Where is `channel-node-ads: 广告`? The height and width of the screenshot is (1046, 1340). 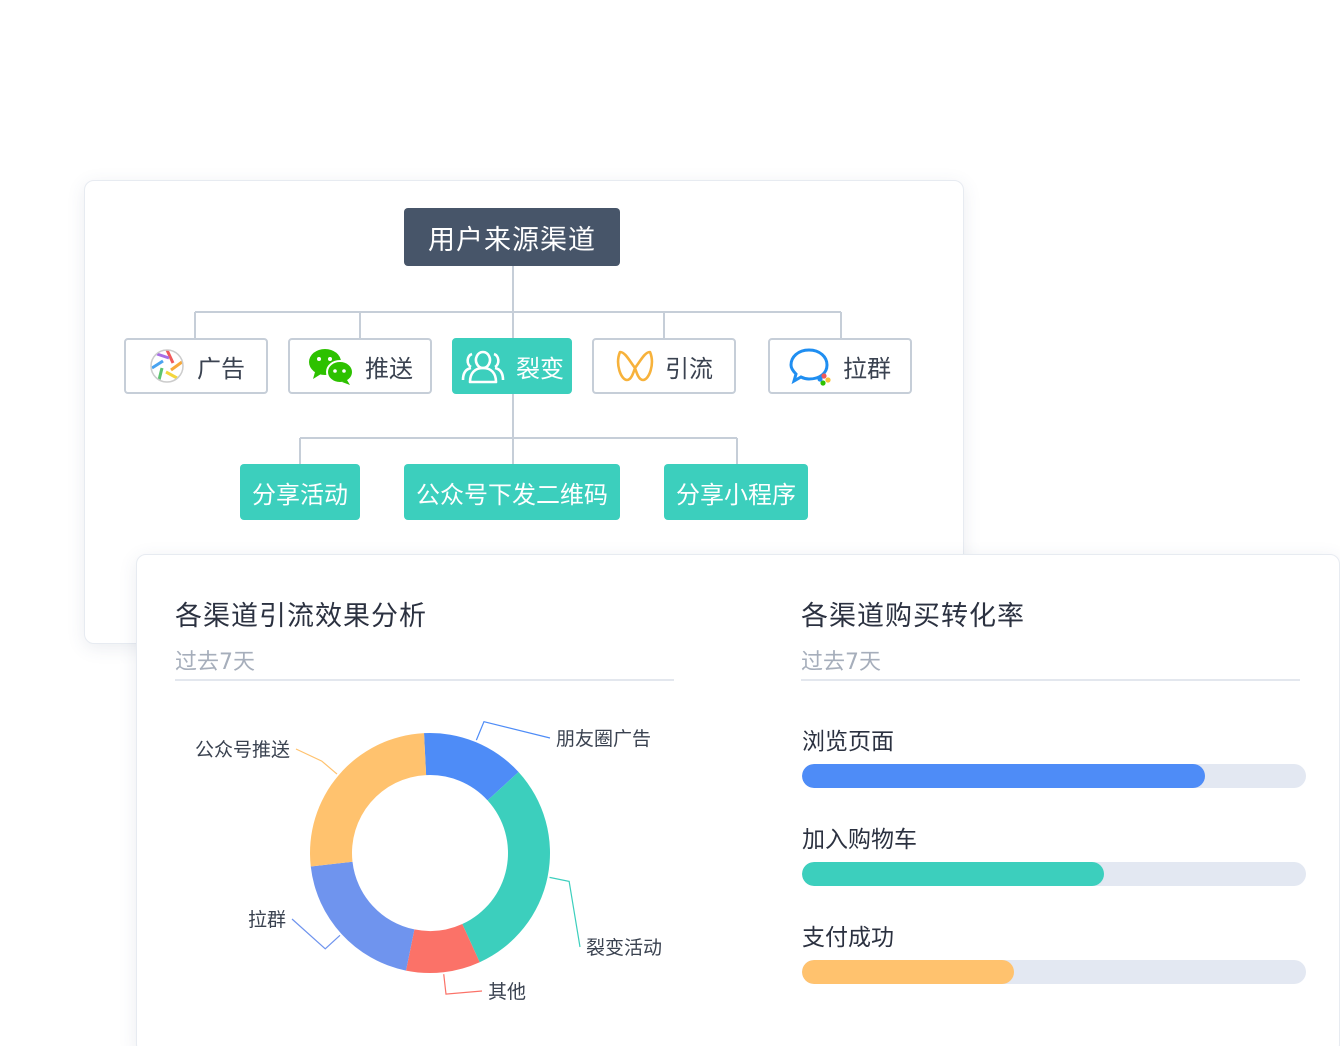
channel-node-ads: 广告 is located at coordinates (196, 366).